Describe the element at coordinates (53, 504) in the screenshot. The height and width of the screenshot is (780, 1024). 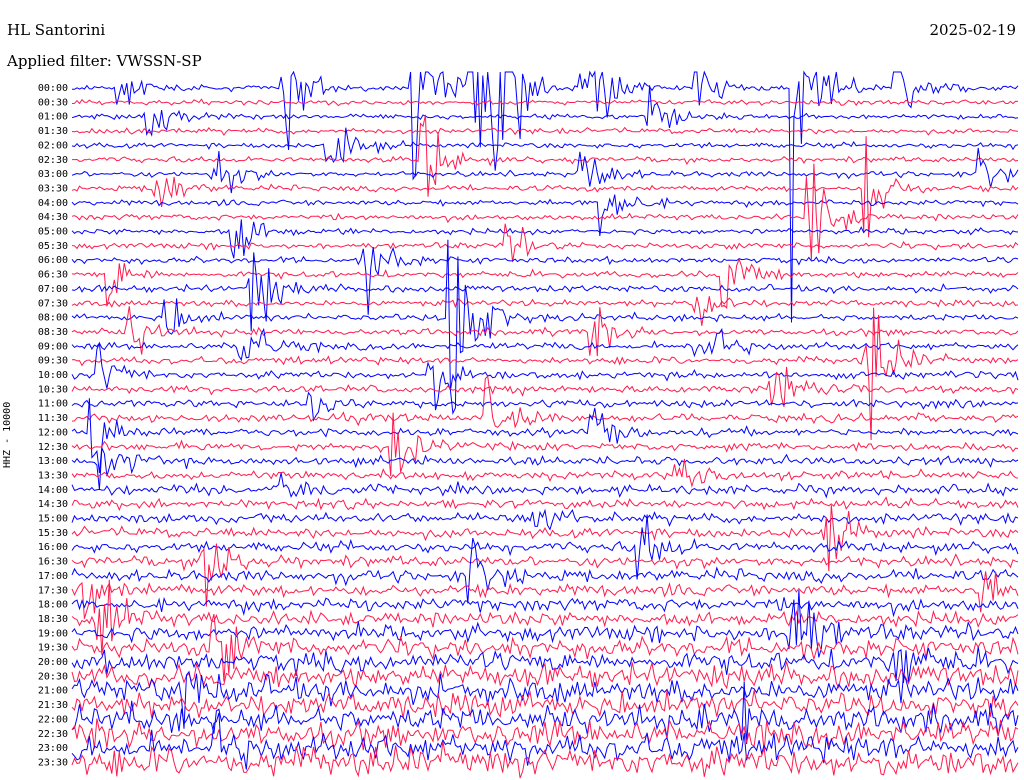
I see `row-label-29: 14:30` at that location.